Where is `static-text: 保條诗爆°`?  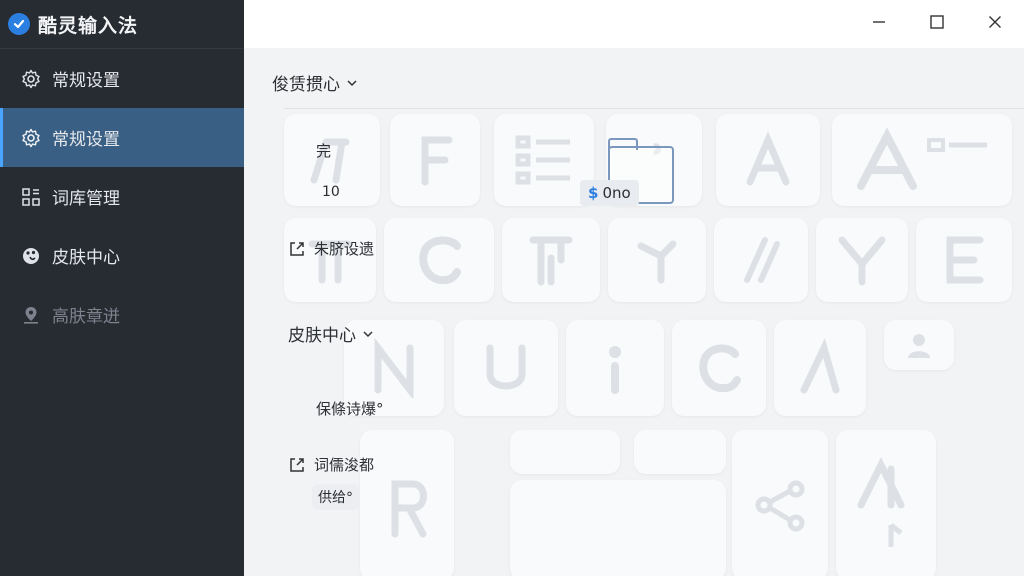
static-text: 保條诗爆° is located at coordinates (350, 409).